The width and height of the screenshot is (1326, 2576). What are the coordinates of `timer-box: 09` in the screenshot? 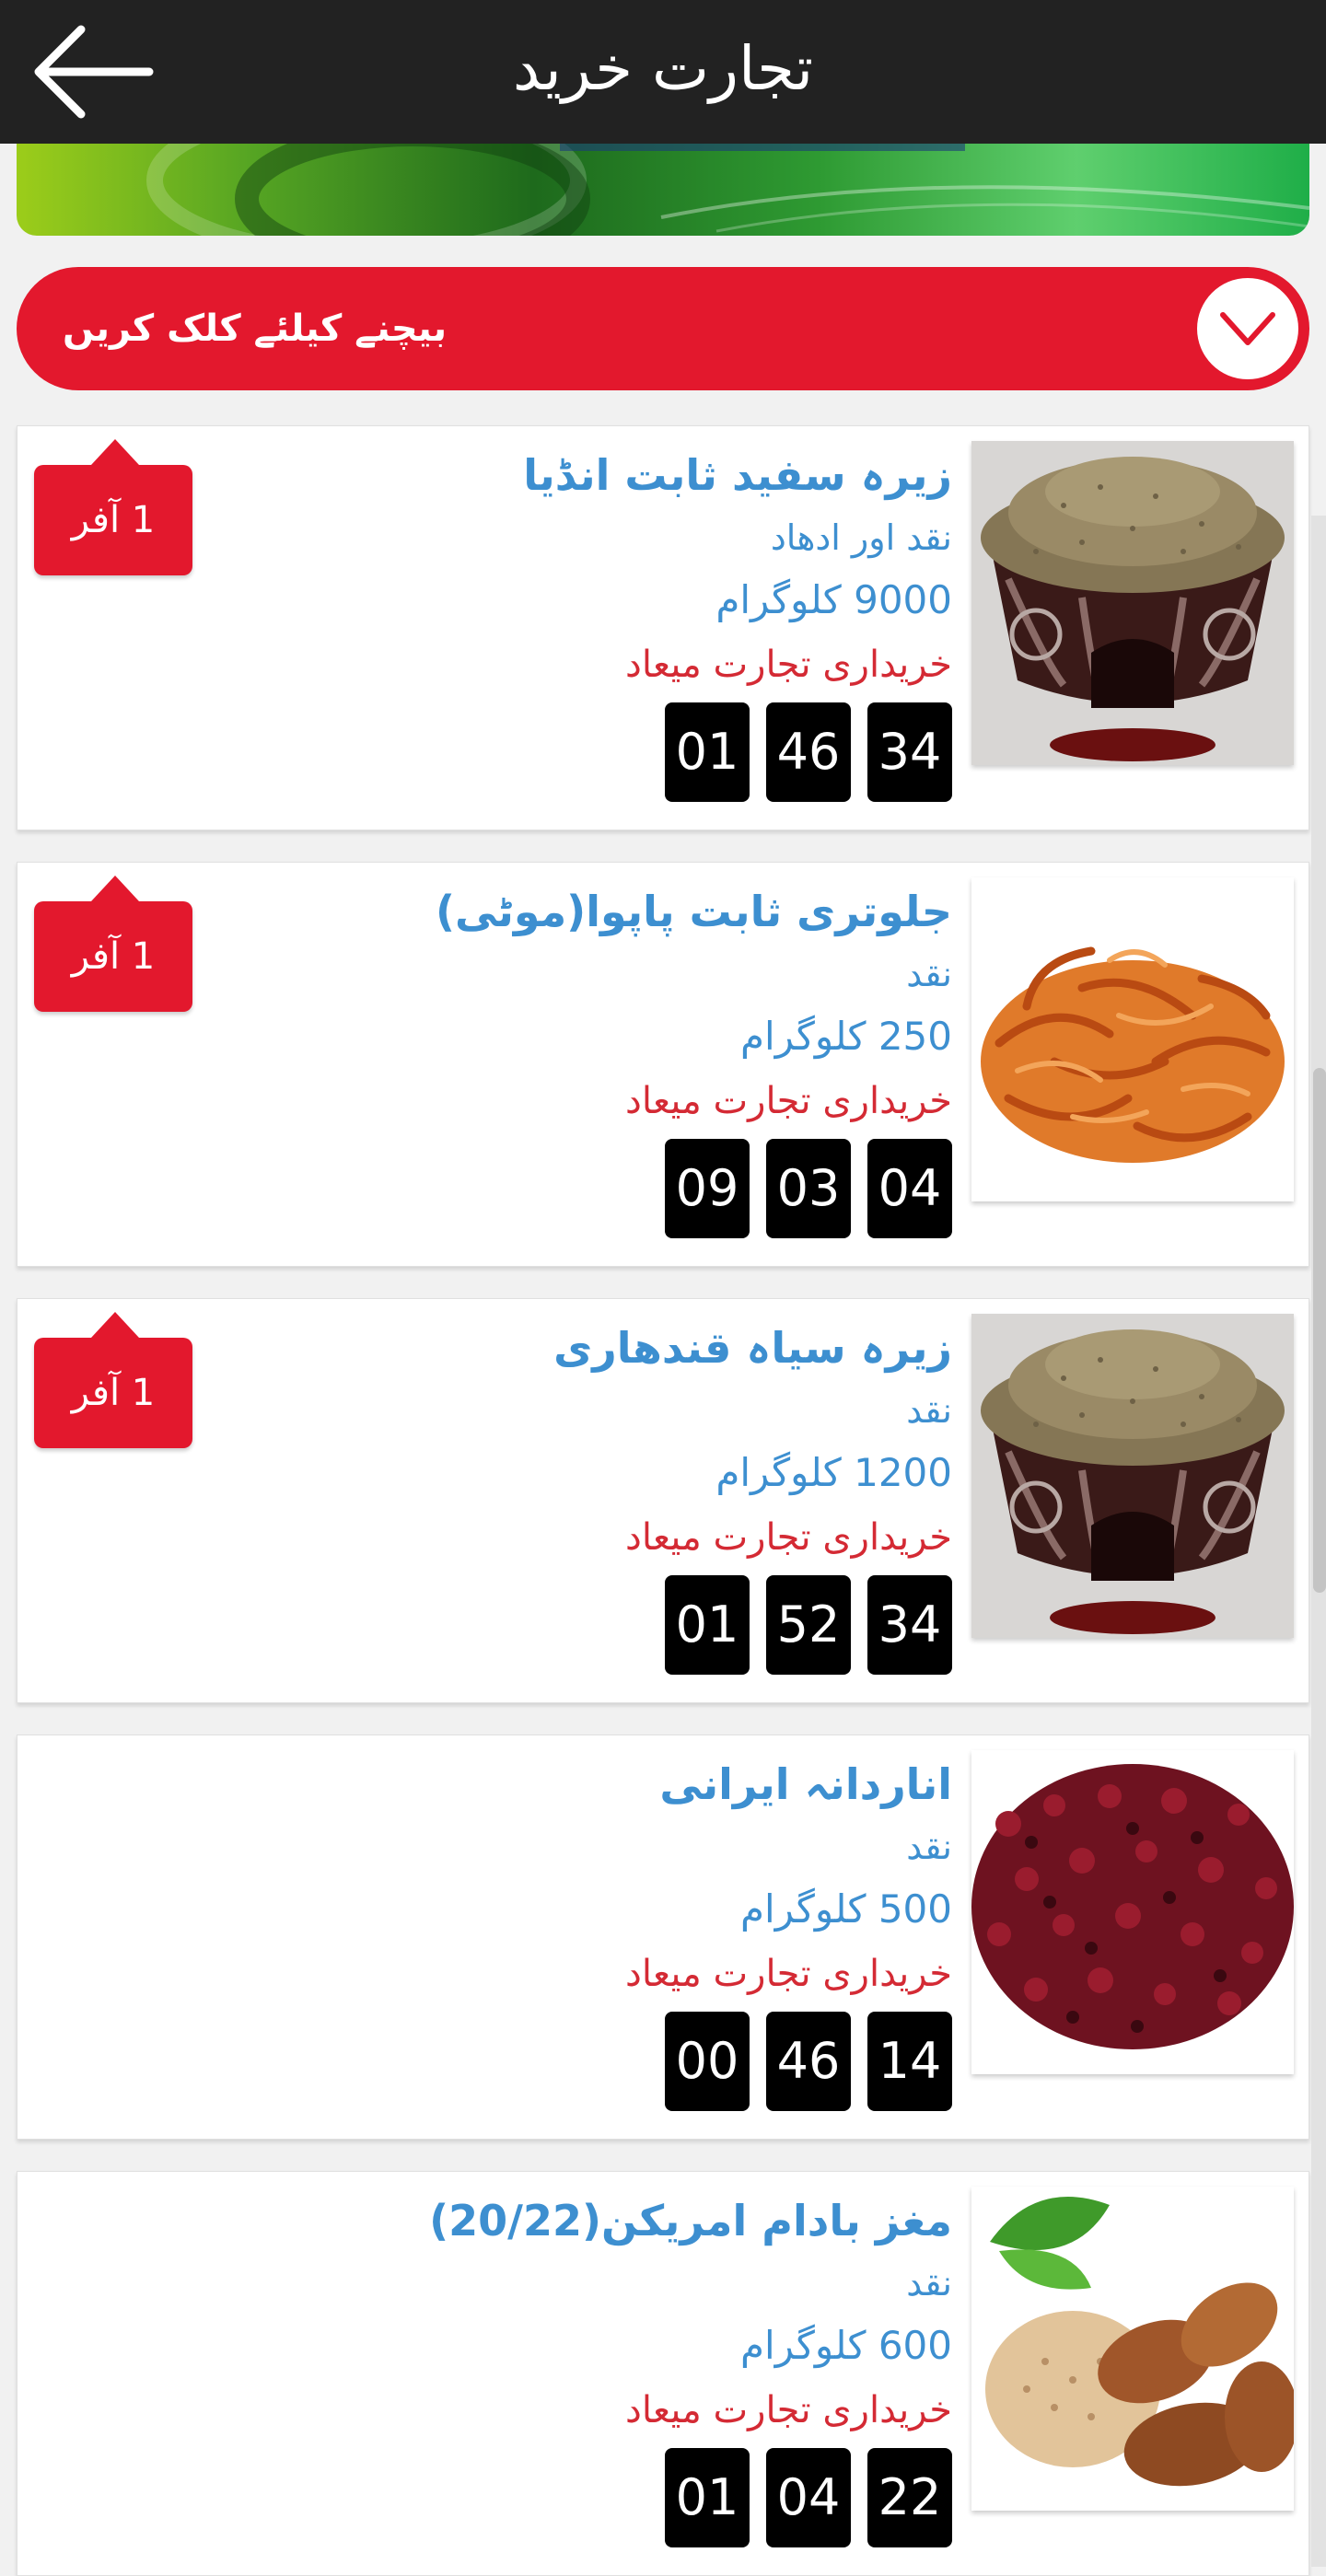 It's located at (707, 1188).